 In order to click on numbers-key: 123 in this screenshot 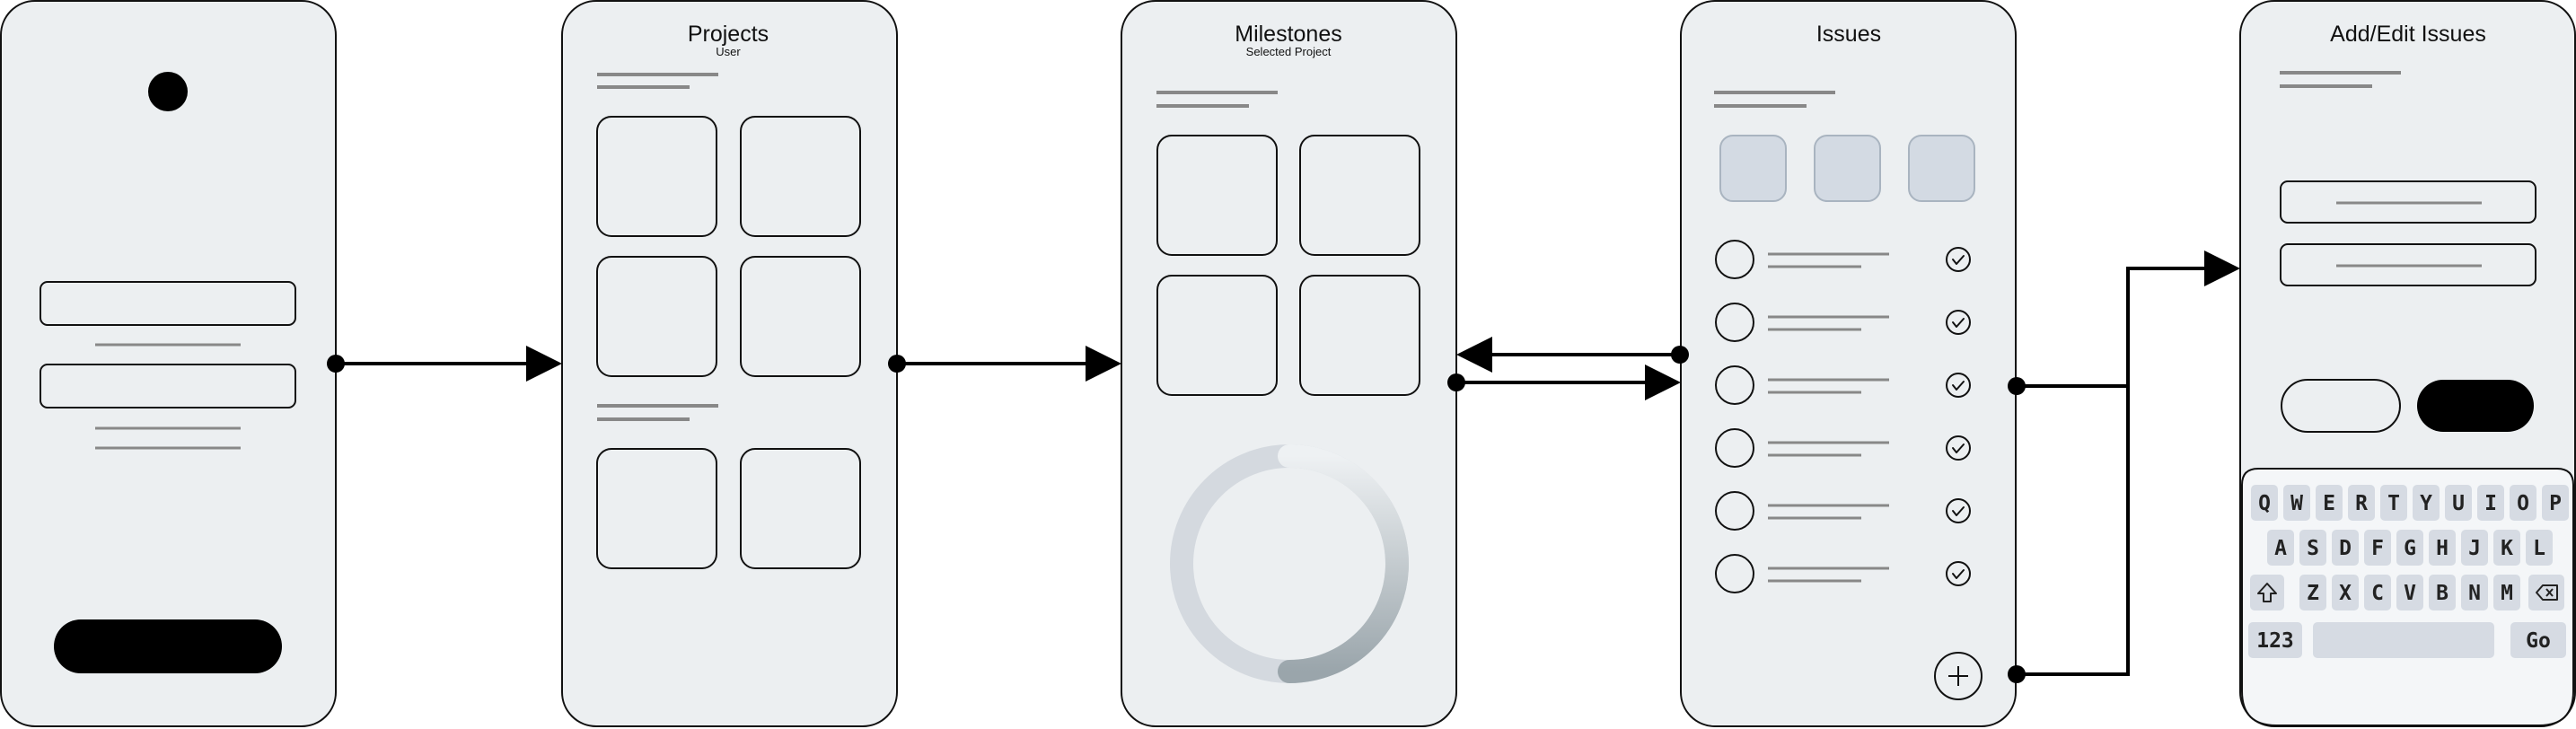, I will do `click(2275, 640)`.